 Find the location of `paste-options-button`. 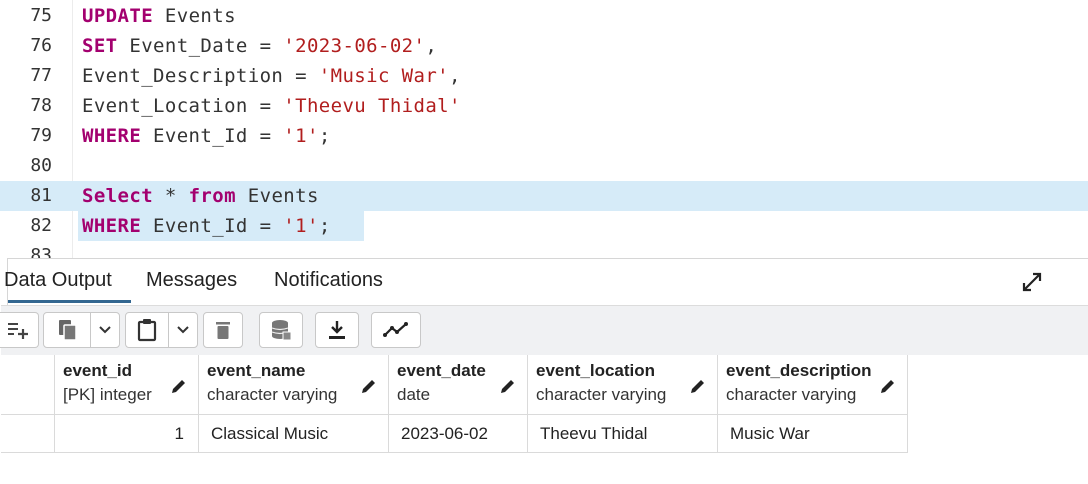

paste-options-button is located at coordinates (183, 330).